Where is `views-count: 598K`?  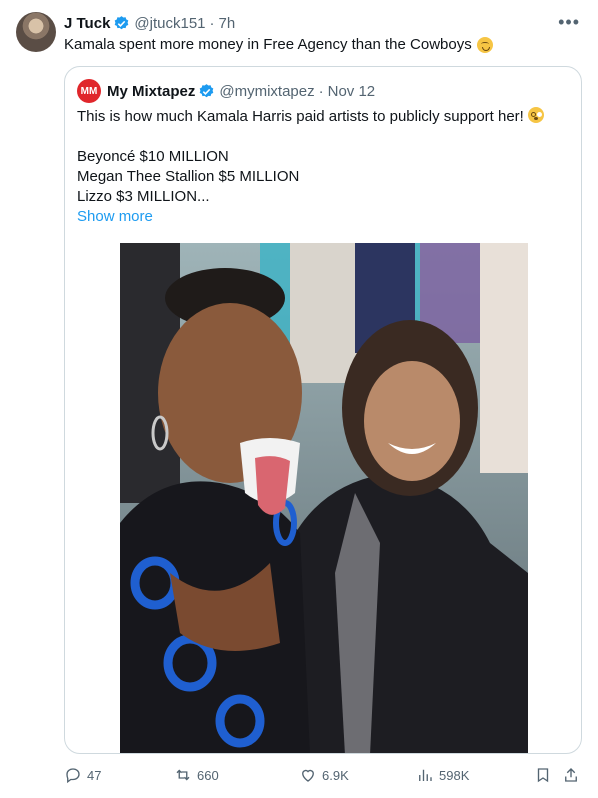
views-count: 598K is located at coordinates (454, 775).